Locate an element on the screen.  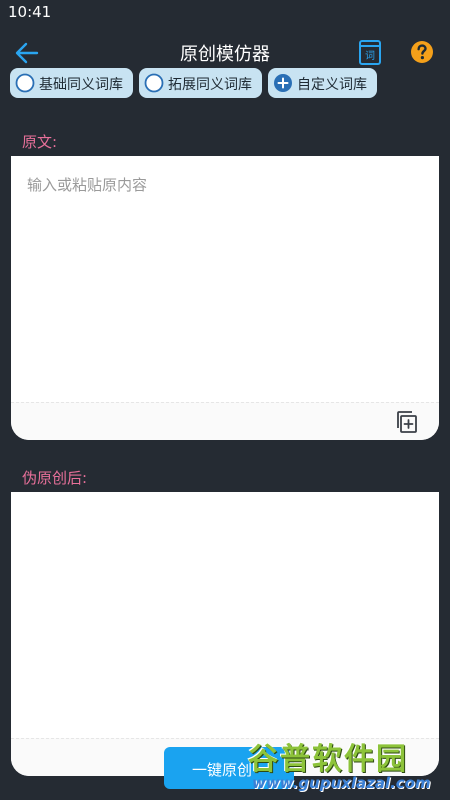
plus-circle-icon is located at coordinates (283, 83).